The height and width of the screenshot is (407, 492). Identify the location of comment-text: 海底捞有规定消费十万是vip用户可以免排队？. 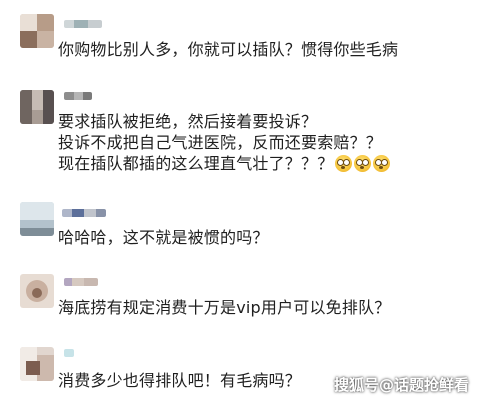
(224, 307).